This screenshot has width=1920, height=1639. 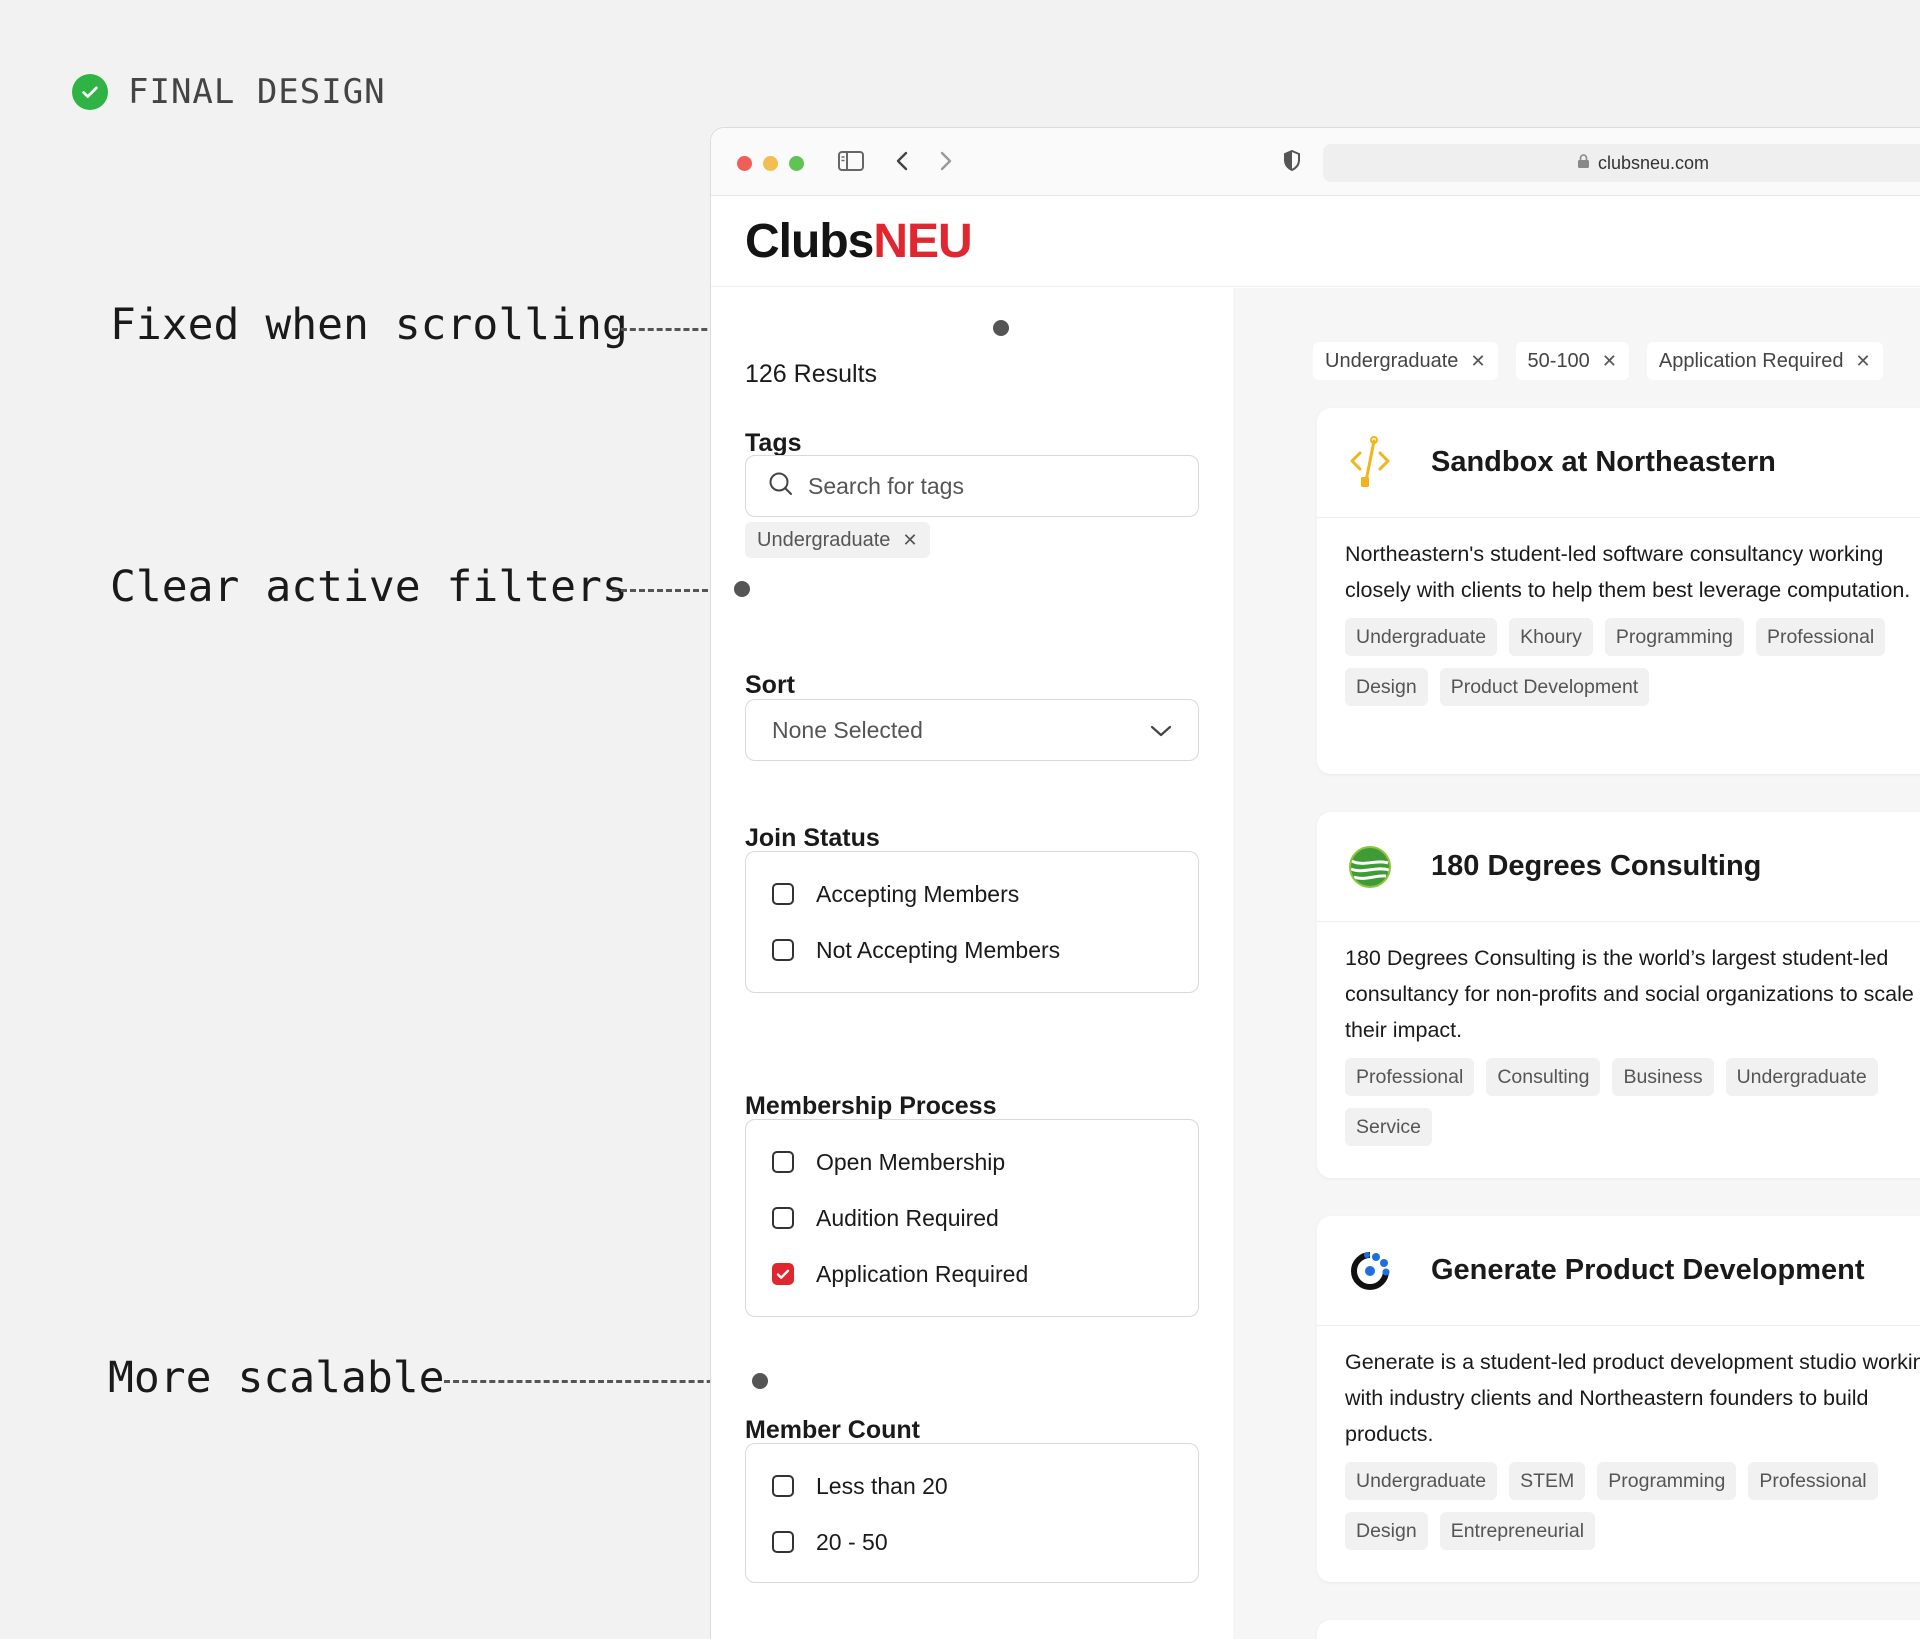 I want to click on tag: Product Development, so click(x=1544, y=687).